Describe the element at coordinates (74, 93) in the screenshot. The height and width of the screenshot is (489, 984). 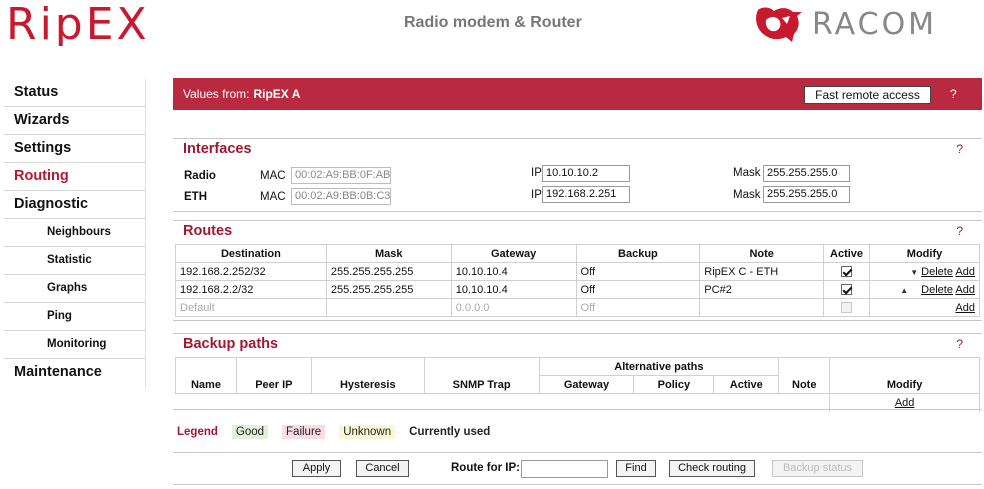
I see `sidebar-item-status: Status` at that location.